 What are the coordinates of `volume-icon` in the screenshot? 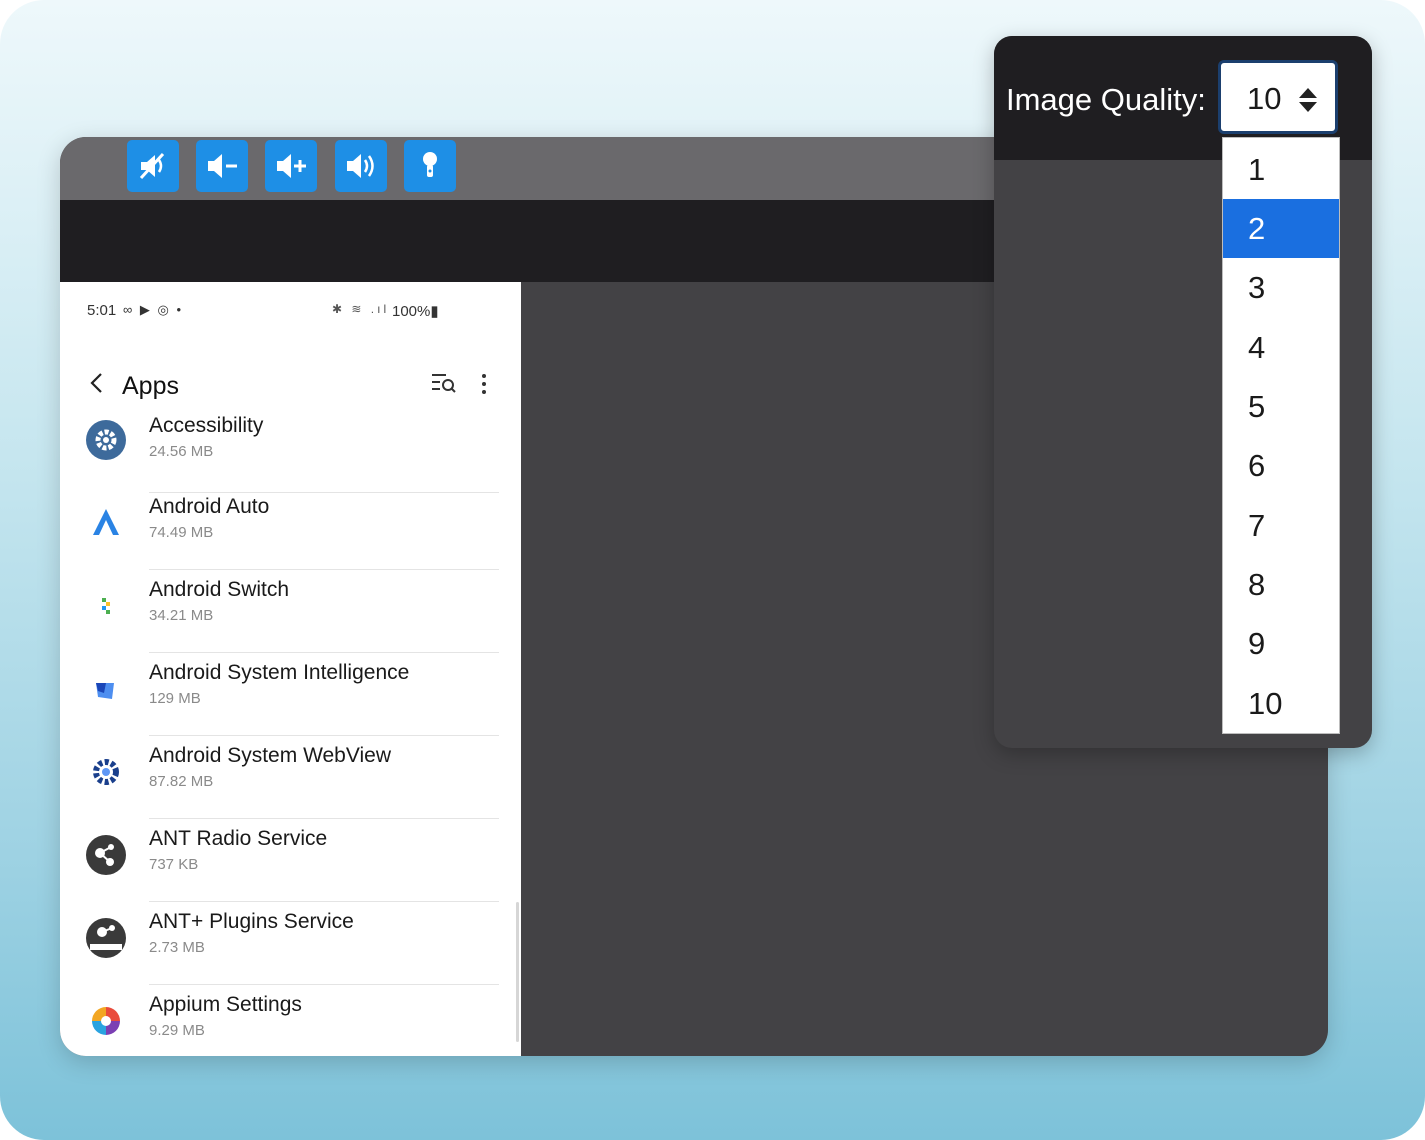 It's located at (360, 166).